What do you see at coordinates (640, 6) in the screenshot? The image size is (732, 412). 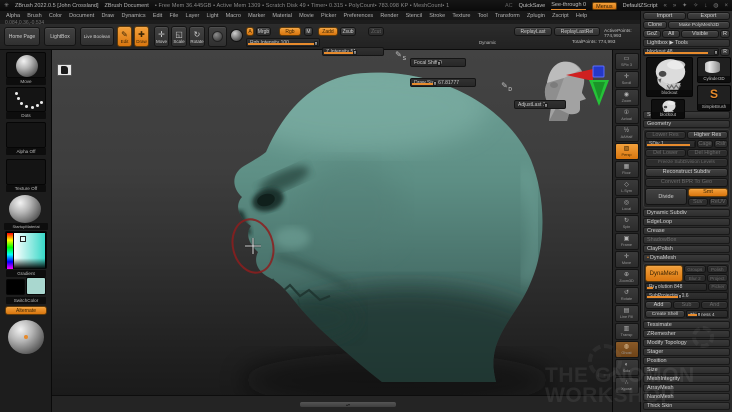 I see `default-zscript-button: DefaultZScript` at bounding box center [640, 6].